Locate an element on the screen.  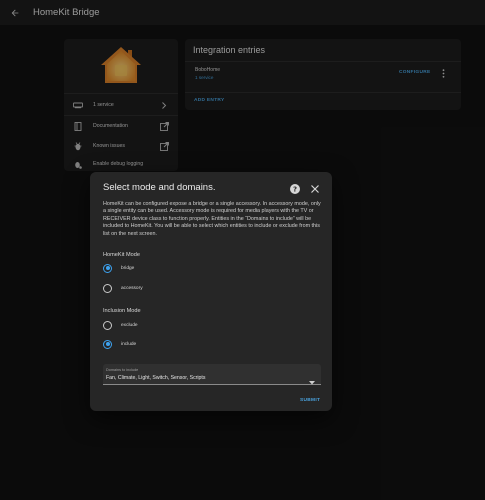
radio-label: exclude is located at coordinates (129, 325).